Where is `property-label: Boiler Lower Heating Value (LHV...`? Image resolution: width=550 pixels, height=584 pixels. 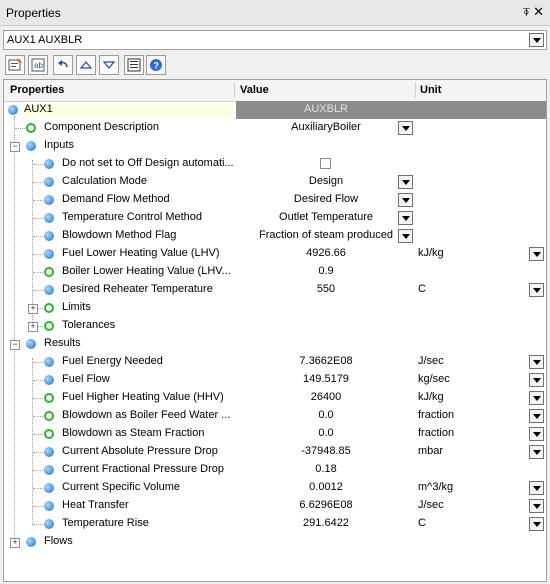 property-label: Boiler Lower Heating Value (LHV... is located at coordinates (146, 271).